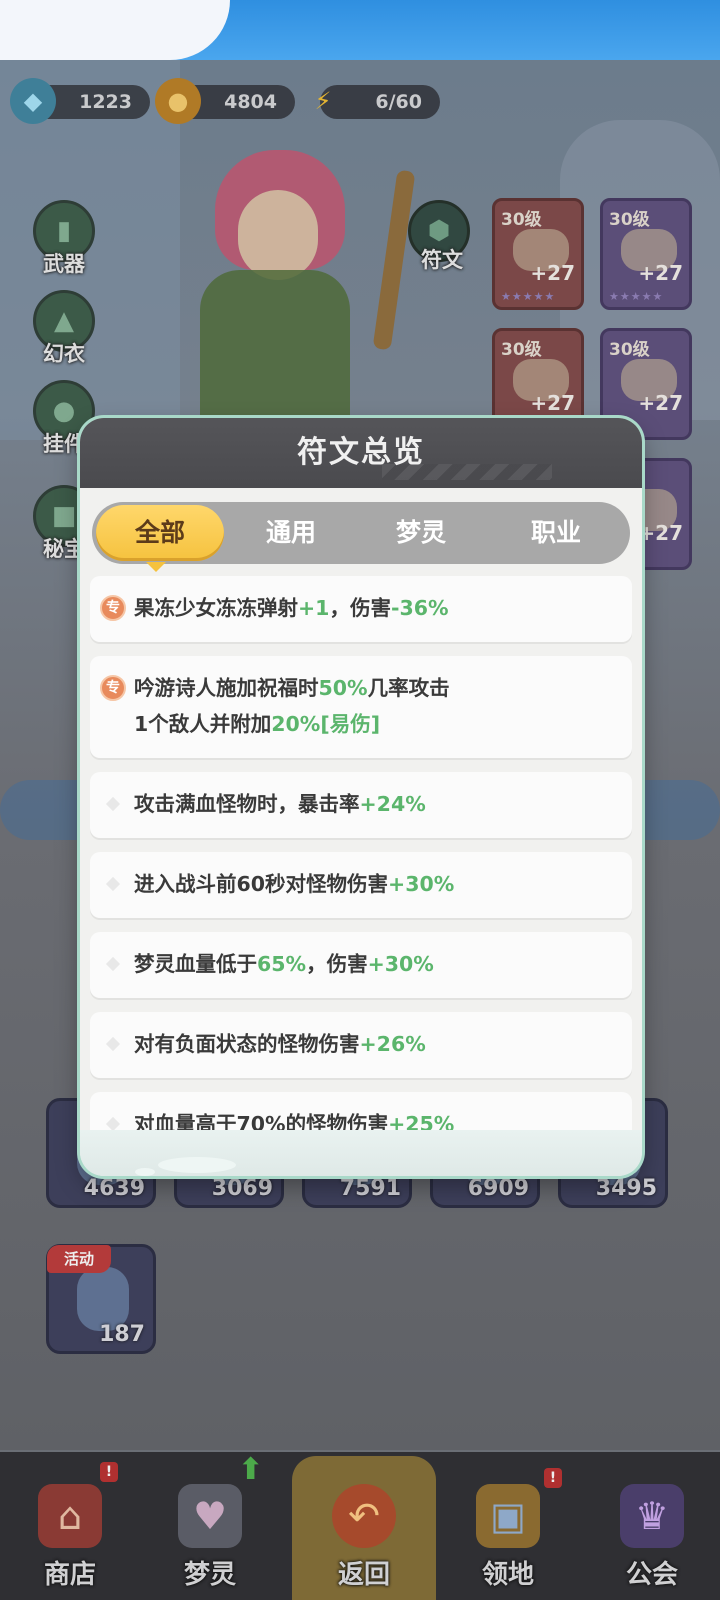 This screenshot has height=1600, width=720. What do you see at coordinates (442, 260) in the screenshot?
I see `rune-label: 符文` at bounding box center [442, 260].